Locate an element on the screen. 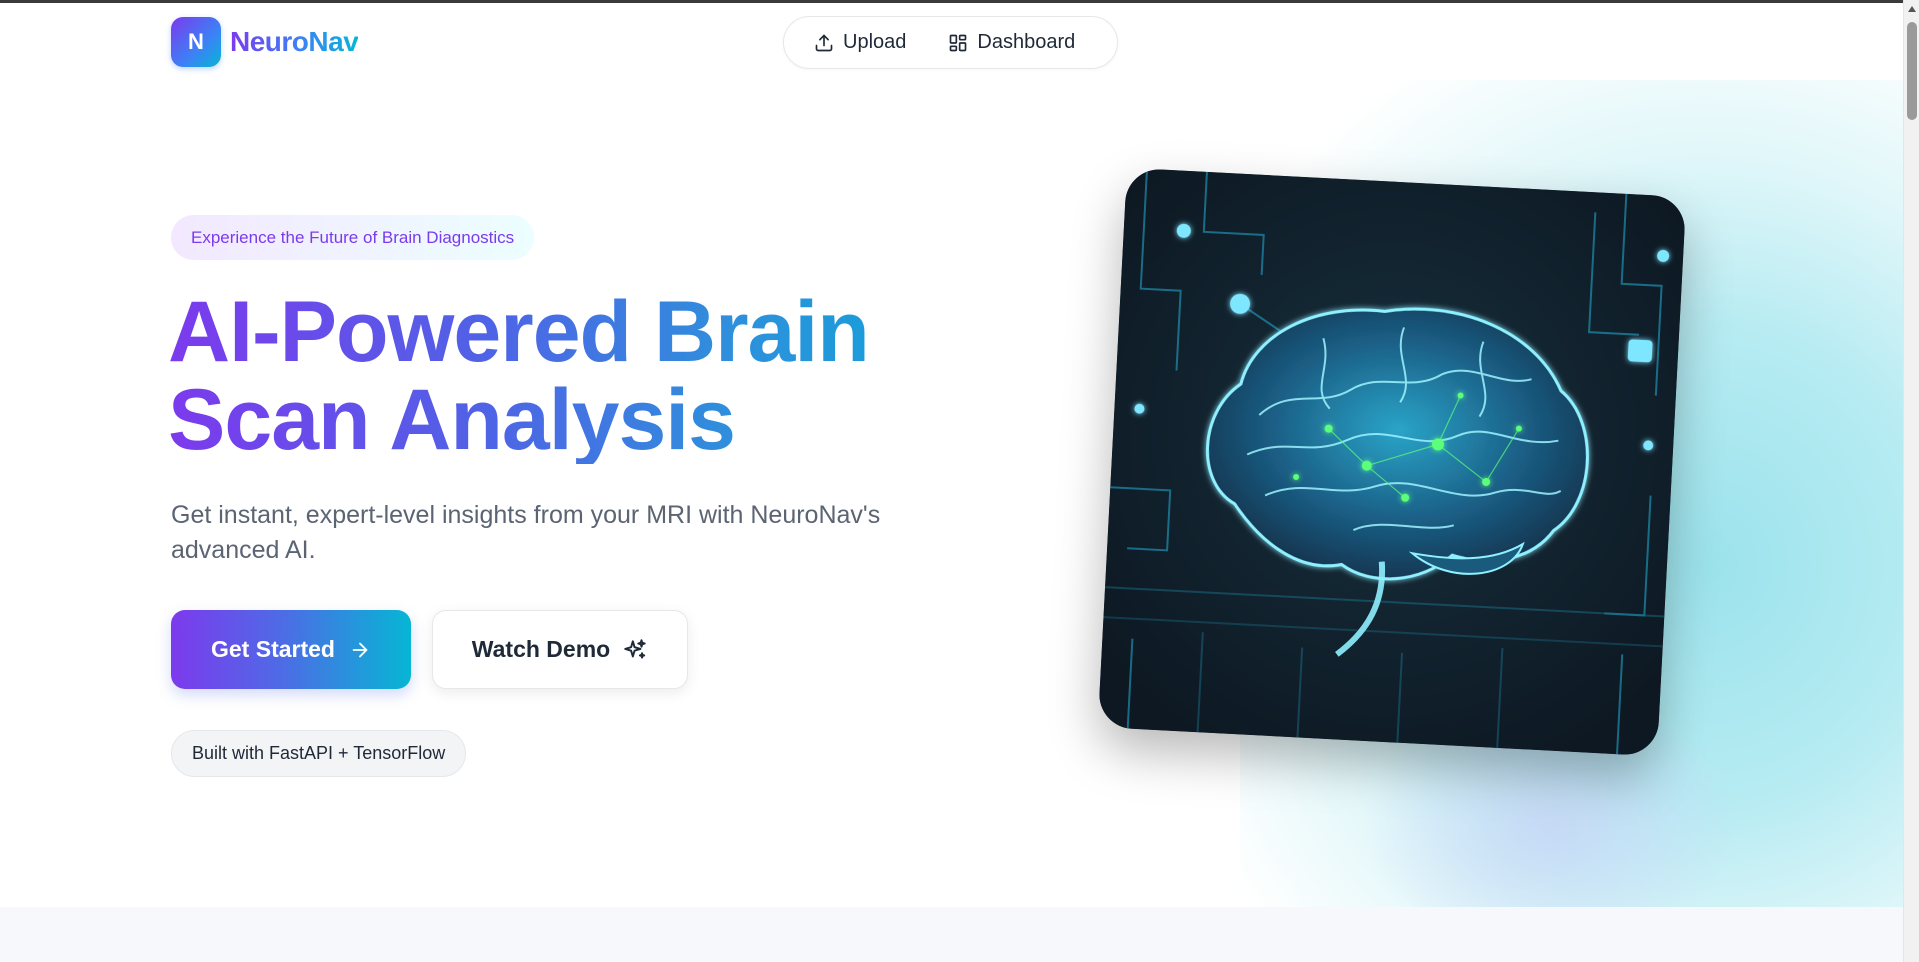  brand-logo-link: N NeuroNav is located at coordinates (265, 42).